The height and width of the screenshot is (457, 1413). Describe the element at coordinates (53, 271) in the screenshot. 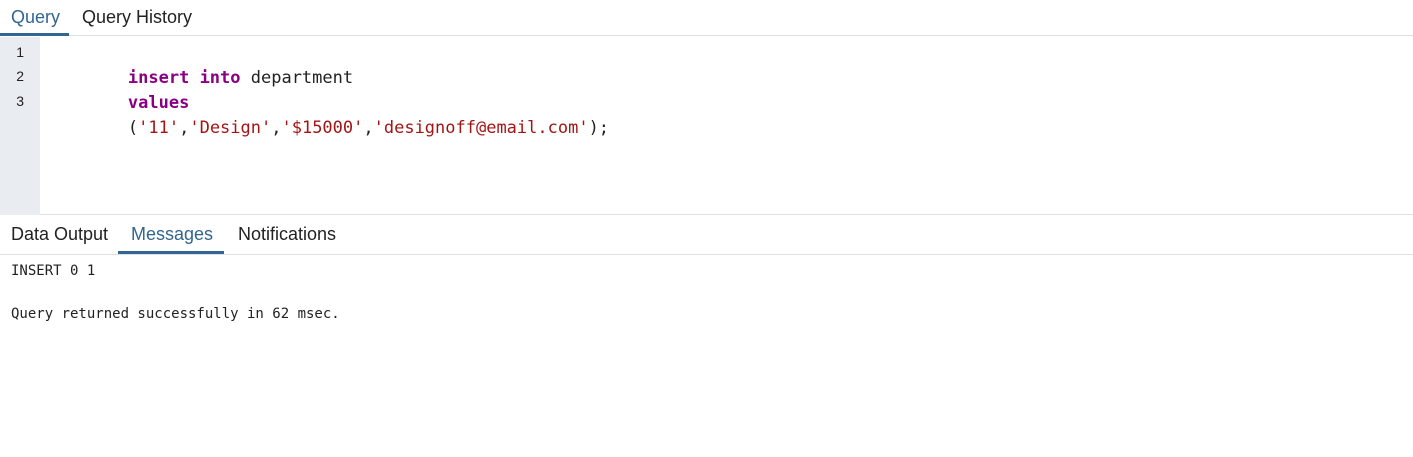

I see `message-insert-result: INSERT 0 1` at that location.